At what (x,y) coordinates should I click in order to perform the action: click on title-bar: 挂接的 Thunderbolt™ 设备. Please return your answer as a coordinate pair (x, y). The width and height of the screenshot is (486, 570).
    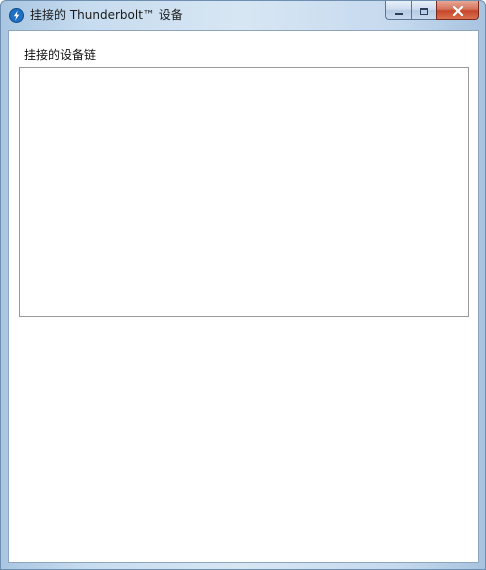
    Looking at the image, I should click on (243, 15).